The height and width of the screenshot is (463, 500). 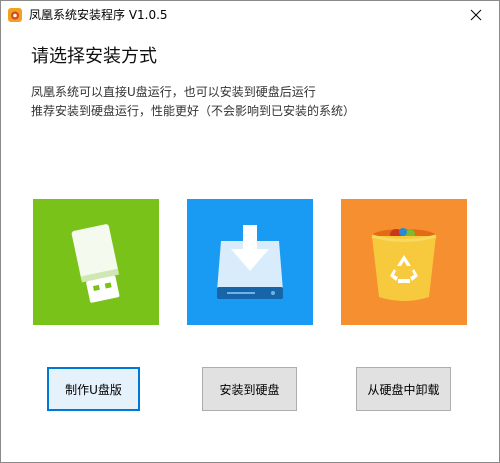 I want to click on close-button, so click(x=476, y=15).